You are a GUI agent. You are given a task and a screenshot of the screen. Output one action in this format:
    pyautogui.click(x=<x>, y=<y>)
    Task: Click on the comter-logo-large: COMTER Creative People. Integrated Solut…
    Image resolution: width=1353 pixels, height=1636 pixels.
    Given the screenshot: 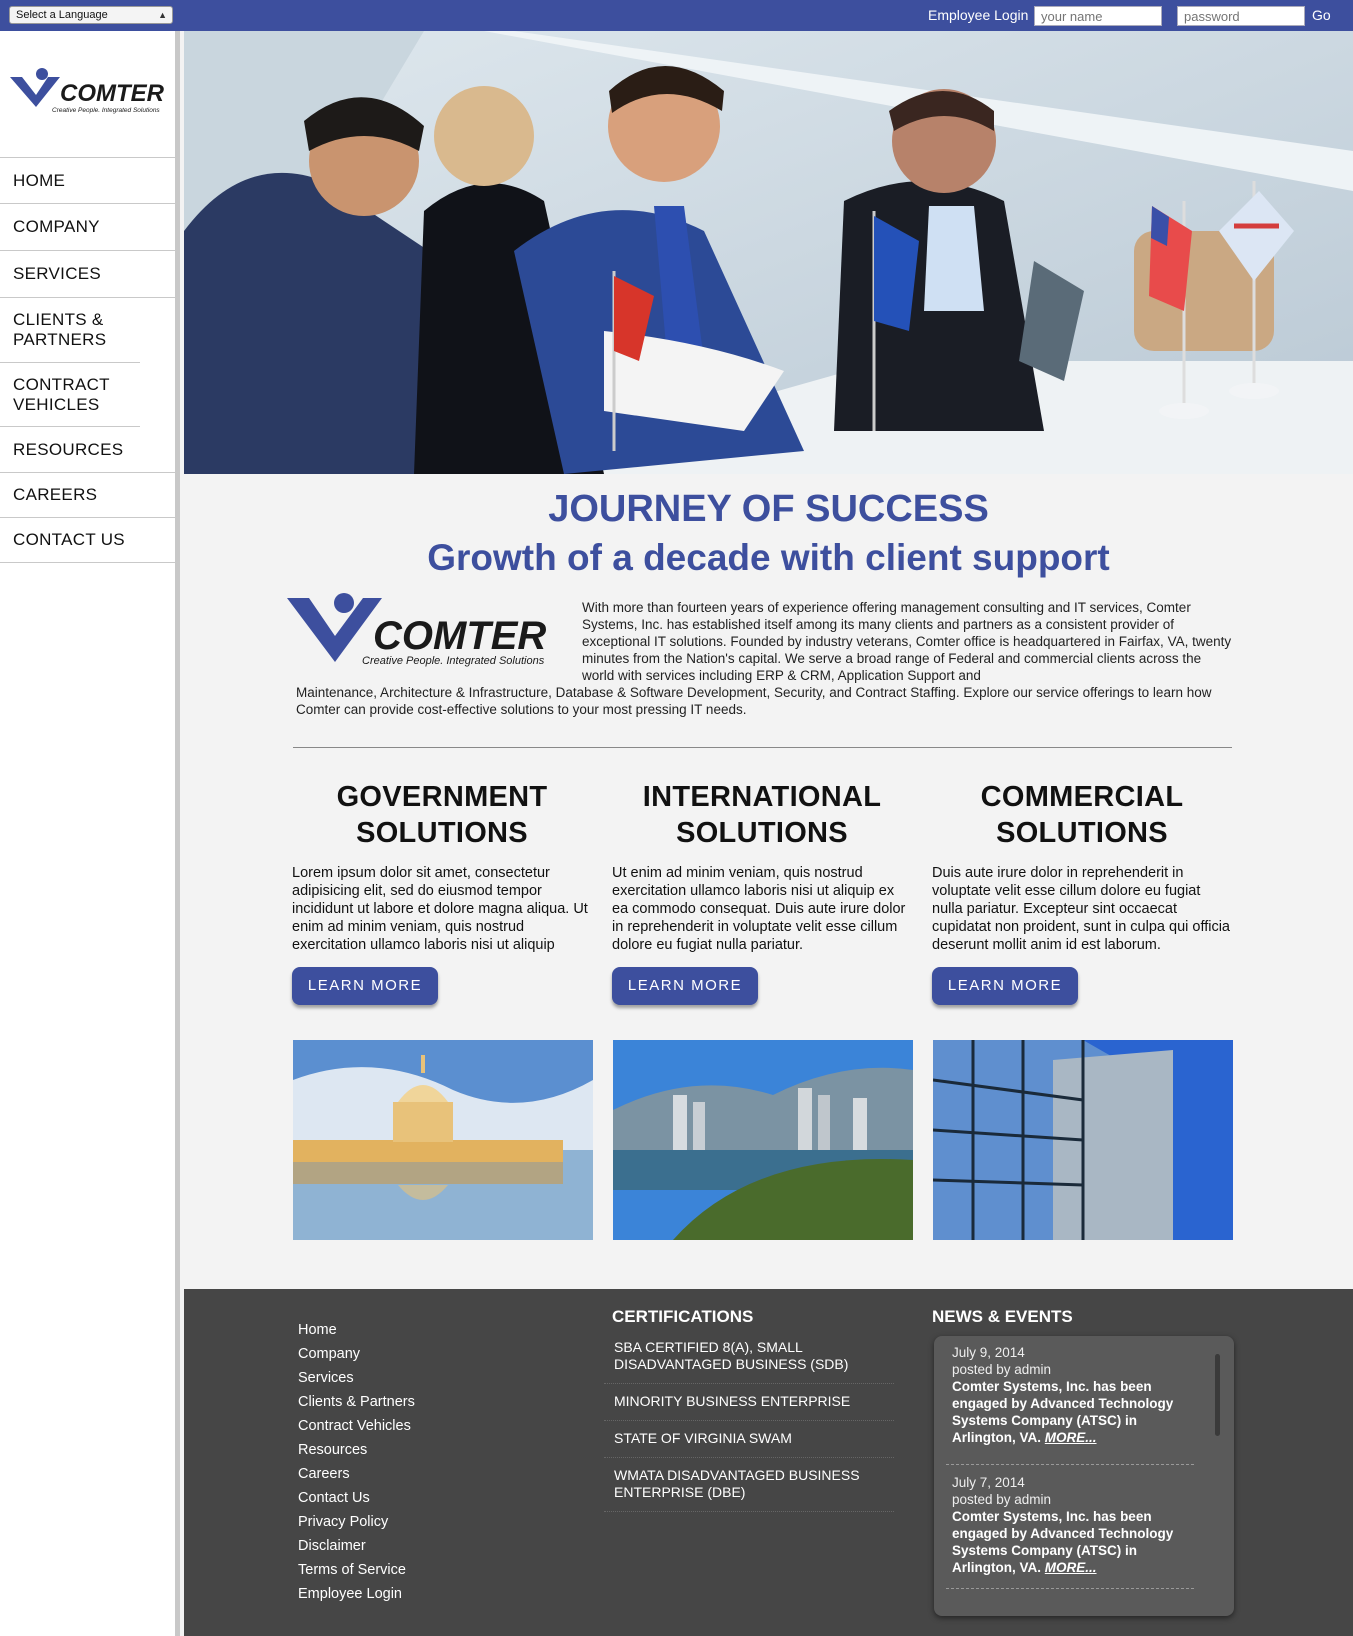 What is the action you would take?
    pyautogui.click(x=416, y=630)
    